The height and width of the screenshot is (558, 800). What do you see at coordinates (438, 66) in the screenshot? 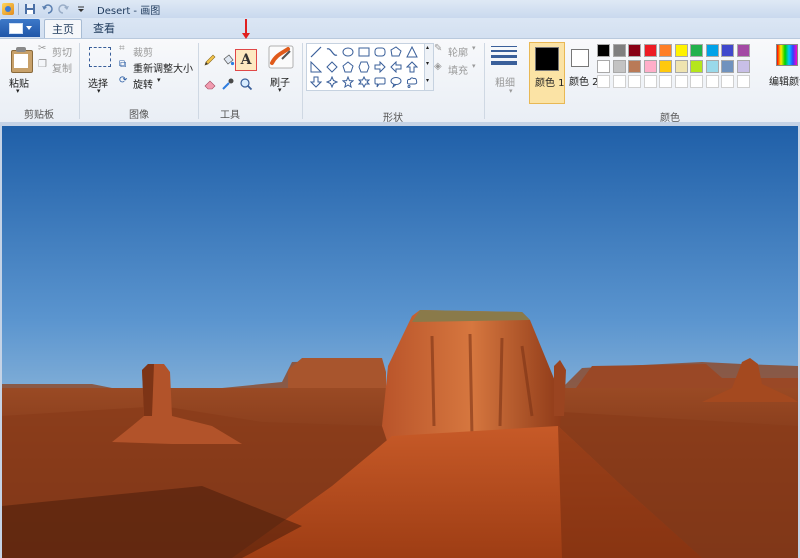
I see `fill-shape-icon: ◈` at bounding box center [438, 66].